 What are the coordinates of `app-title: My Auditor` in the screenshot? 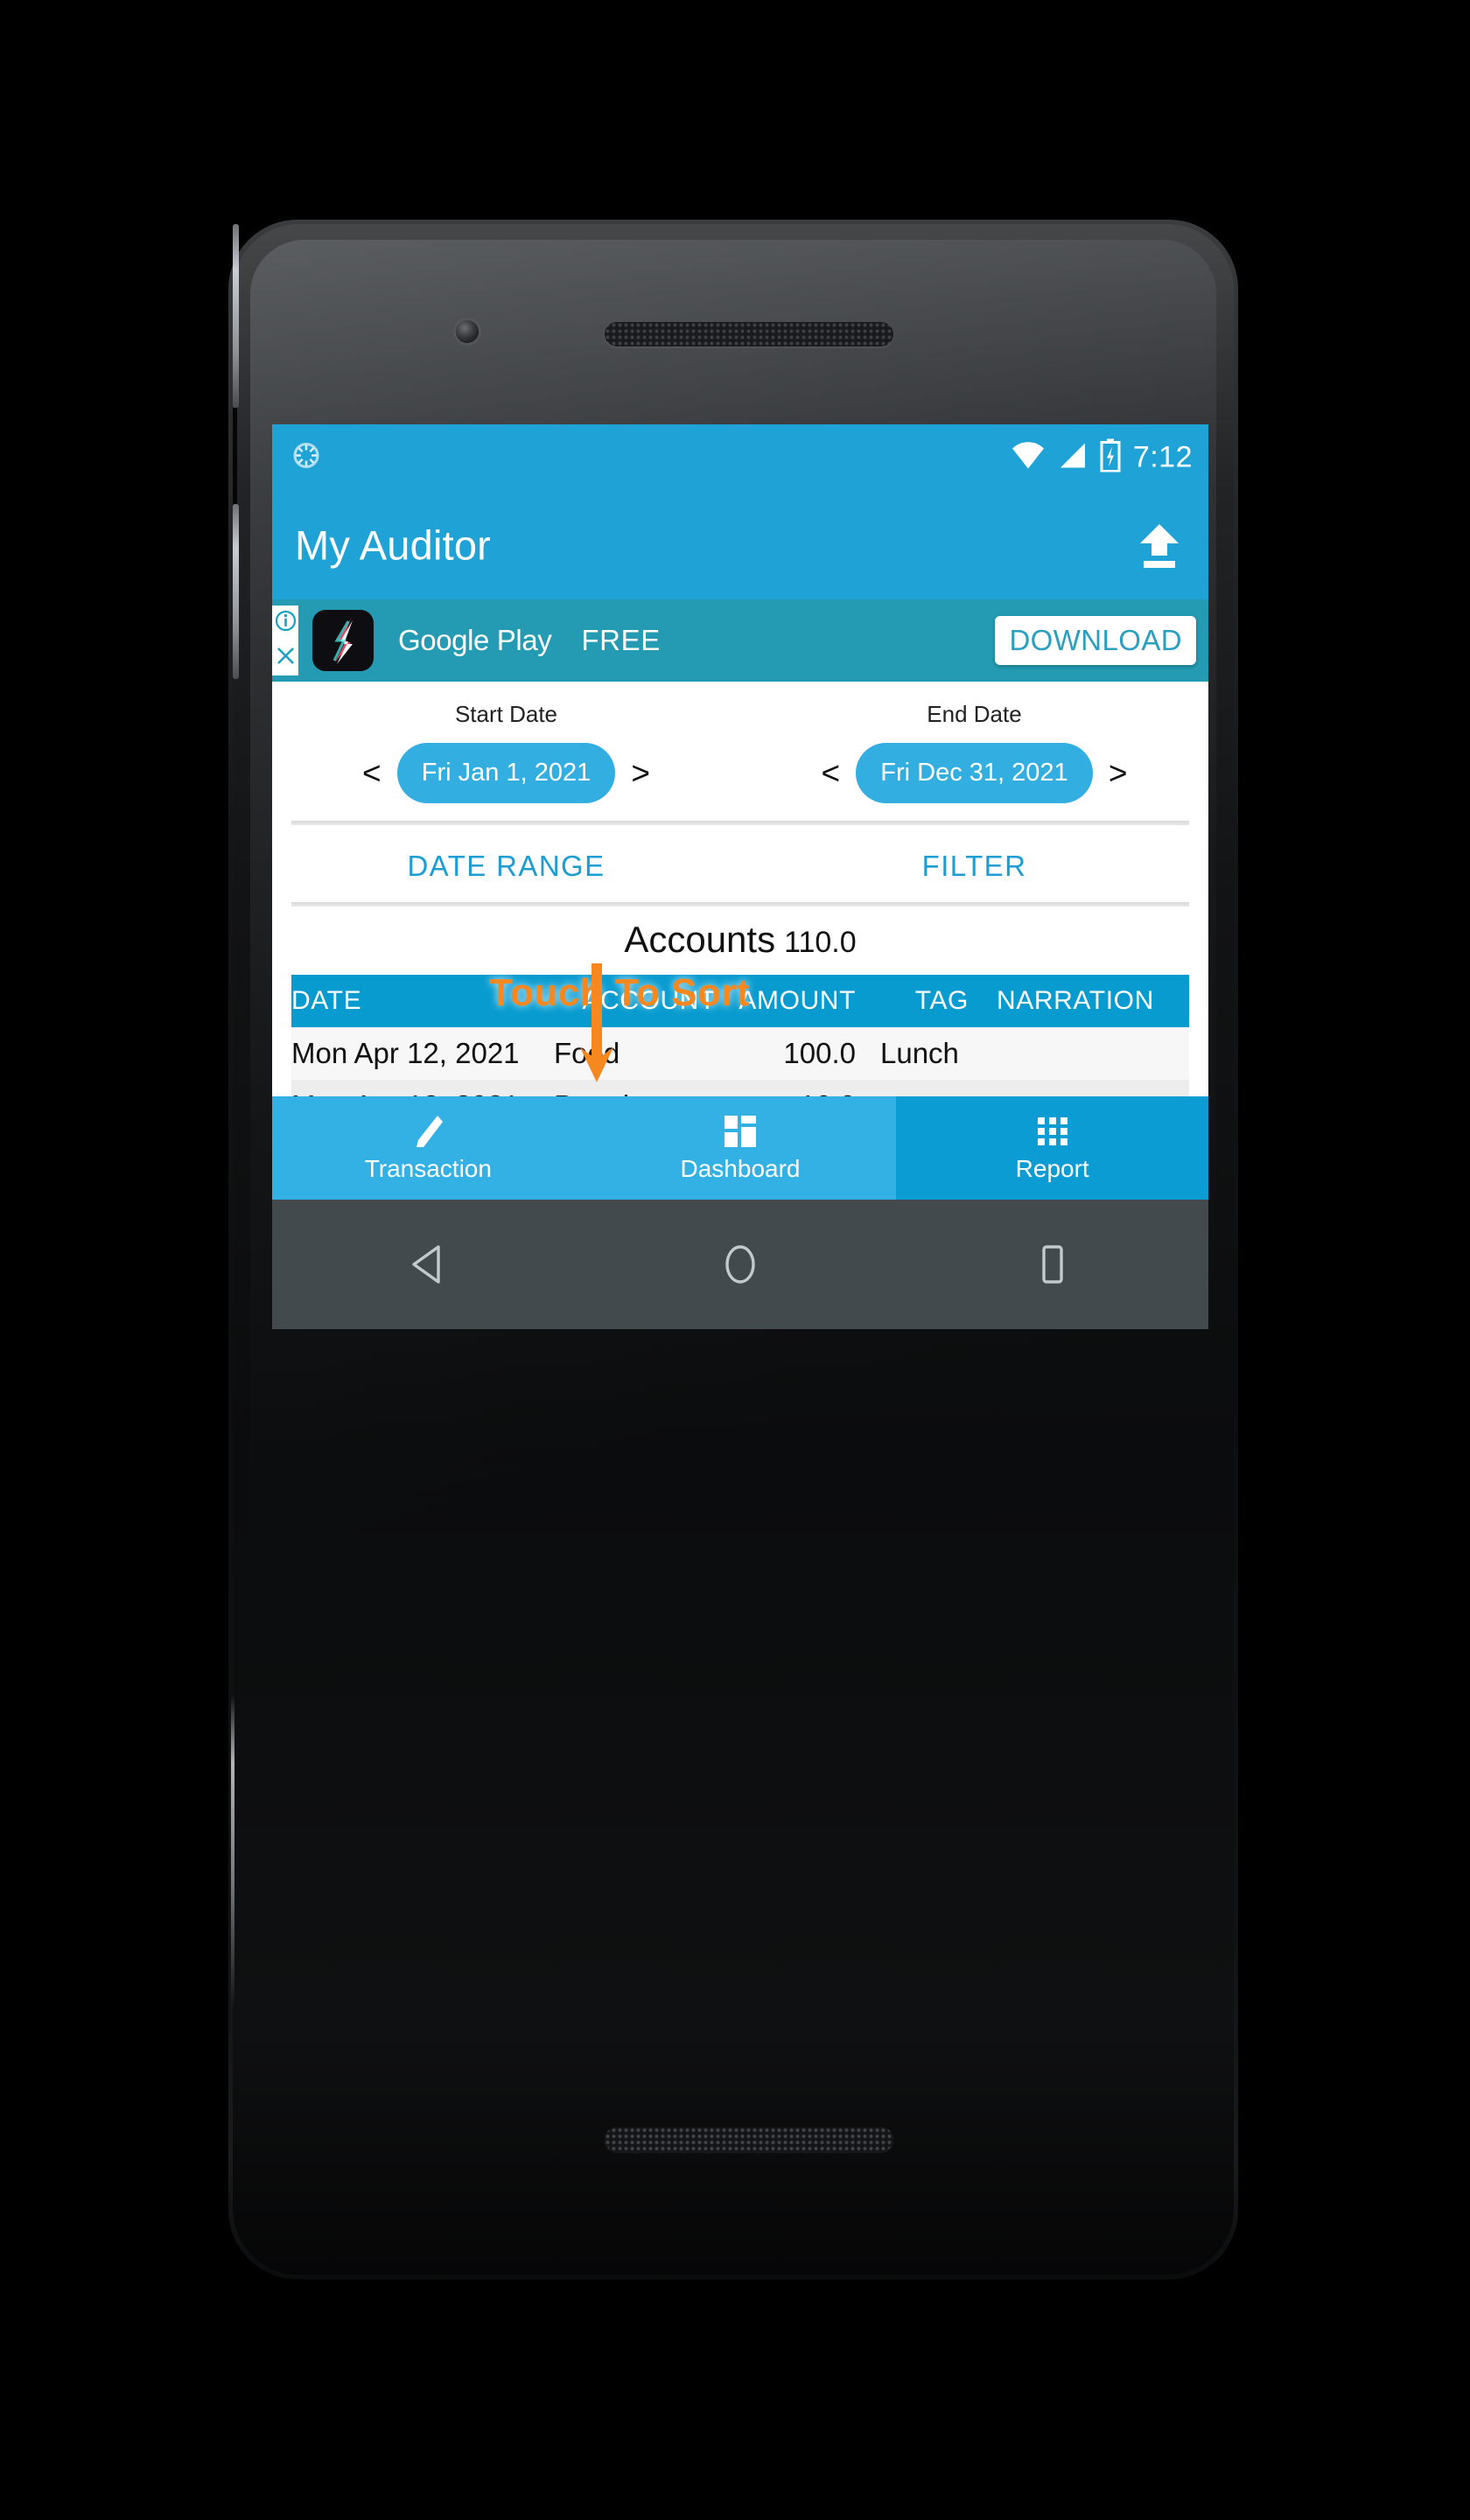 It's located at (393, 545).